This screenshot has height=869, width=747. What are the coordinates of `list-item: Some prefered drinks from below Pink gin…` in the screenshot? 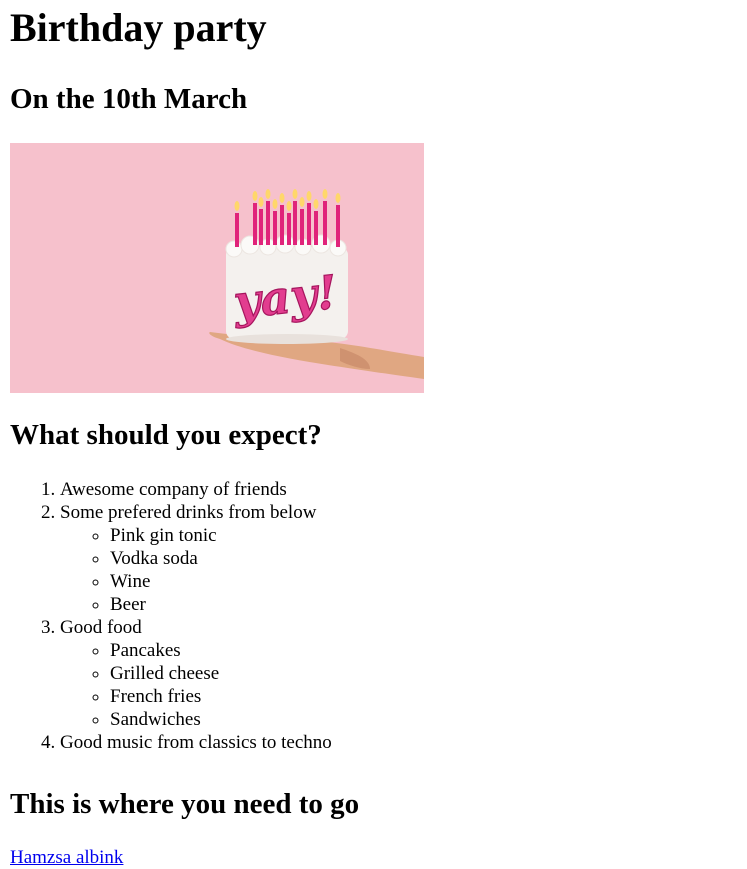 It's located at (398, 558).